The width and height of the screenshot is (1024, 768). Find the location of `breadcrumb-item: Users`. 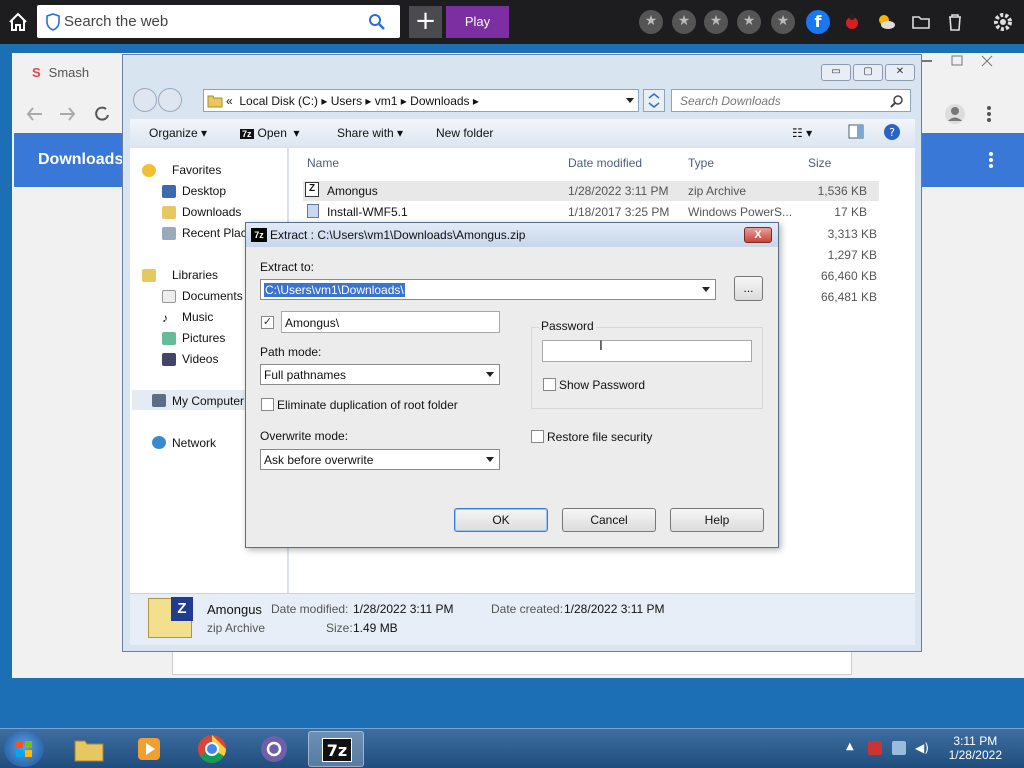

breadcrumb-item: Users is located at coordinates (346, 101).